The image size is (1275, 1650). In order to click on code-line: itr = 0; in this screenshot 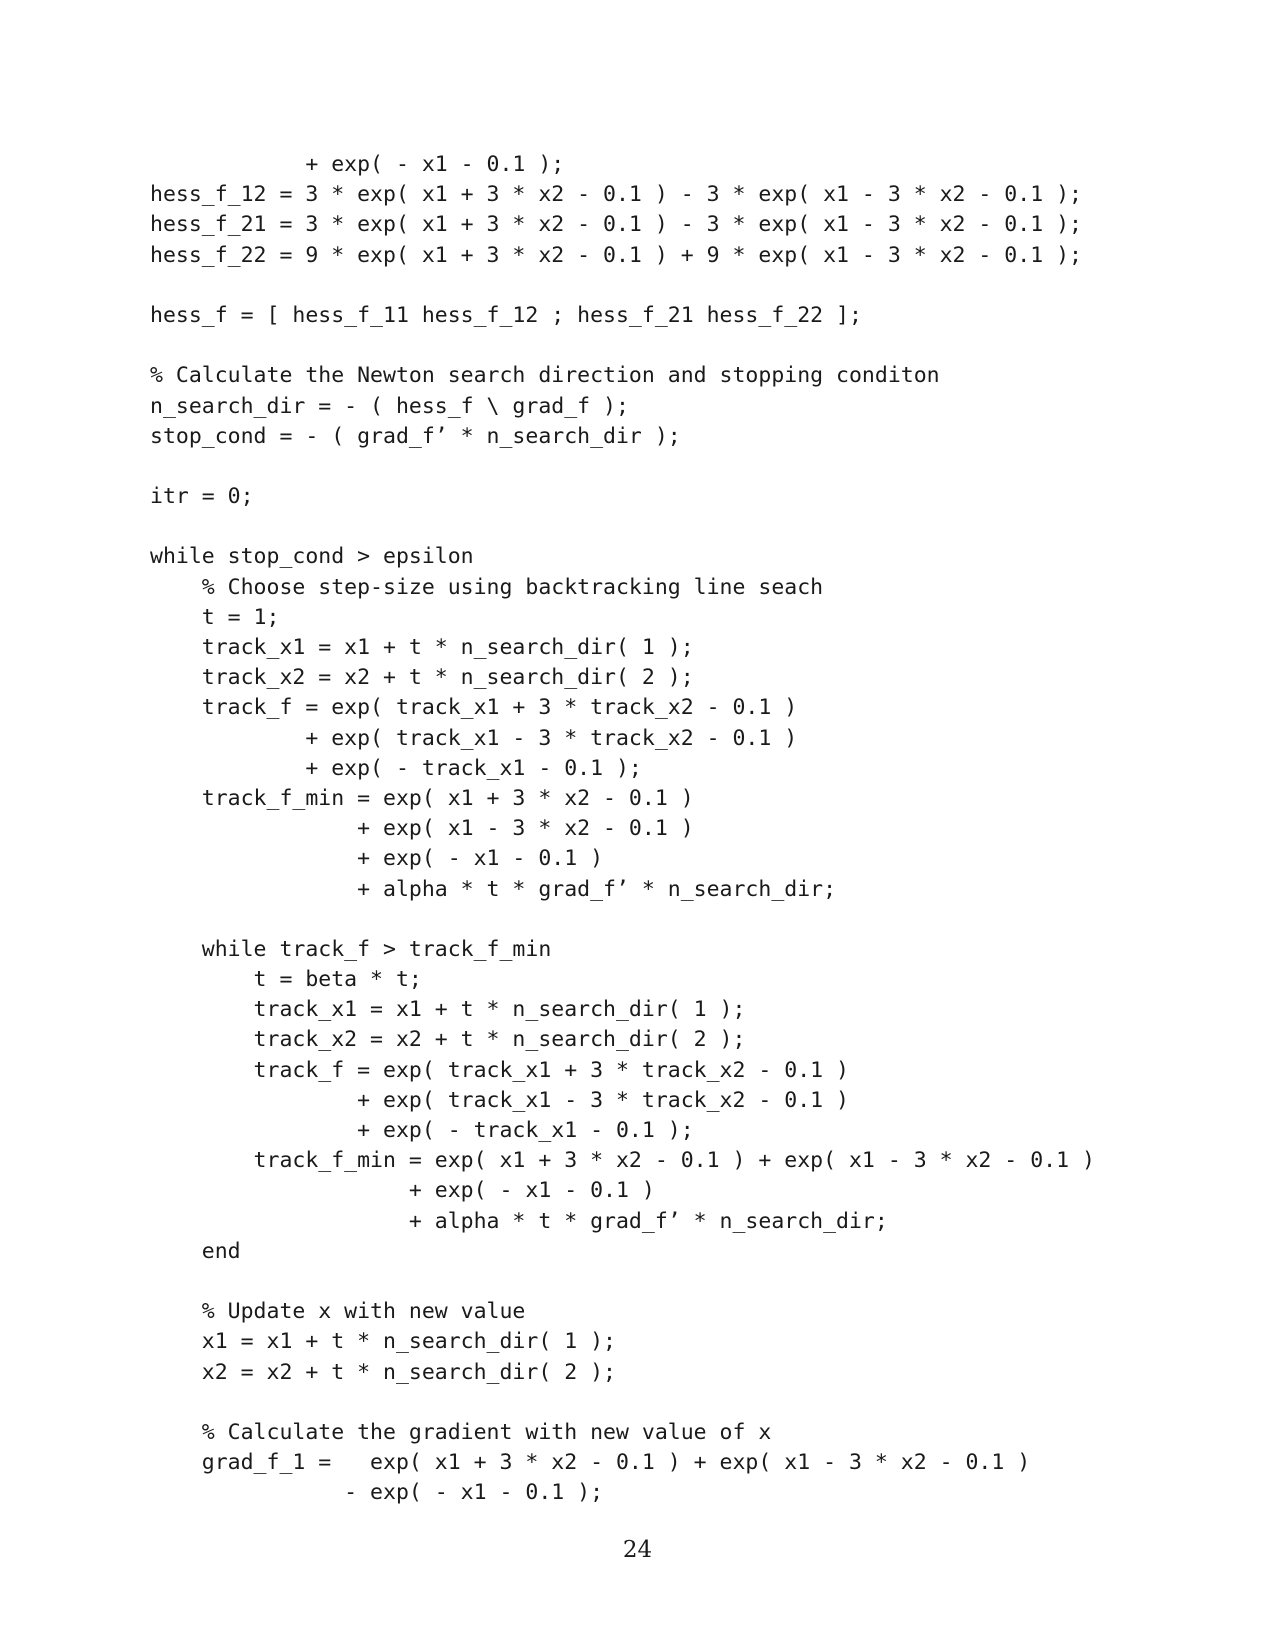, I will do `click(202, 497)`.